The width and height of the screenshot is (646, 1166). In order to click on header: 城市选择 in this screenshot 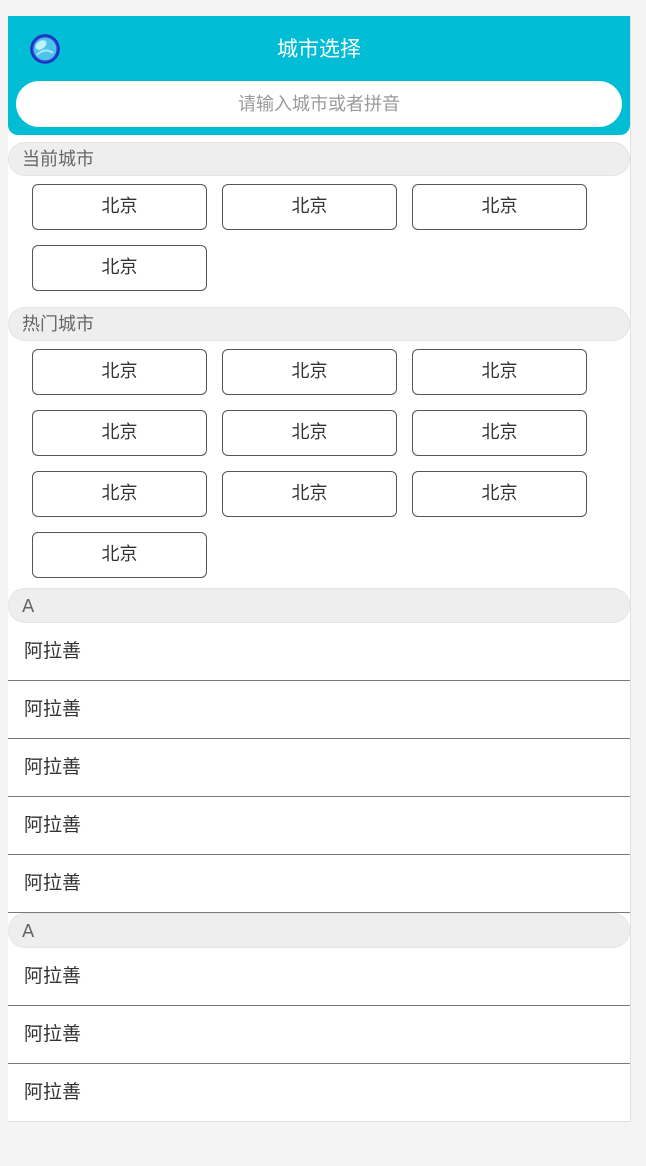, I will do `click(319, 75)`.